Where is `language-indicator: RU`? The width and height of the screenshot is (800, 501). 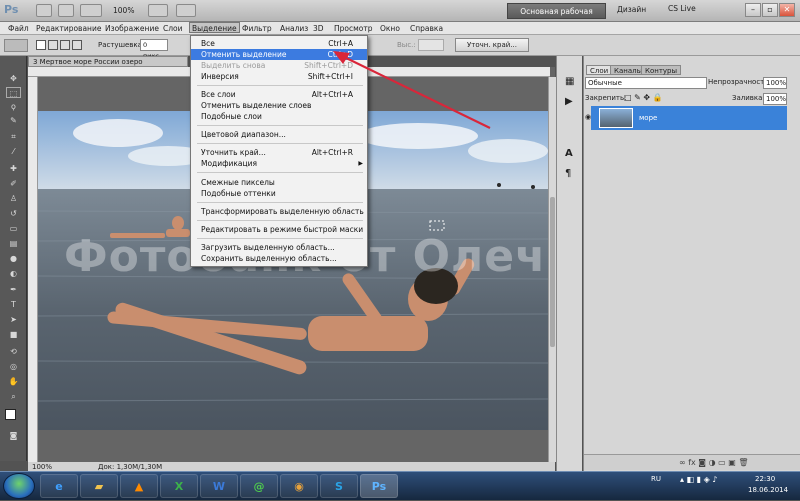
language-indicator: RU is located at coordinates (656, 479).